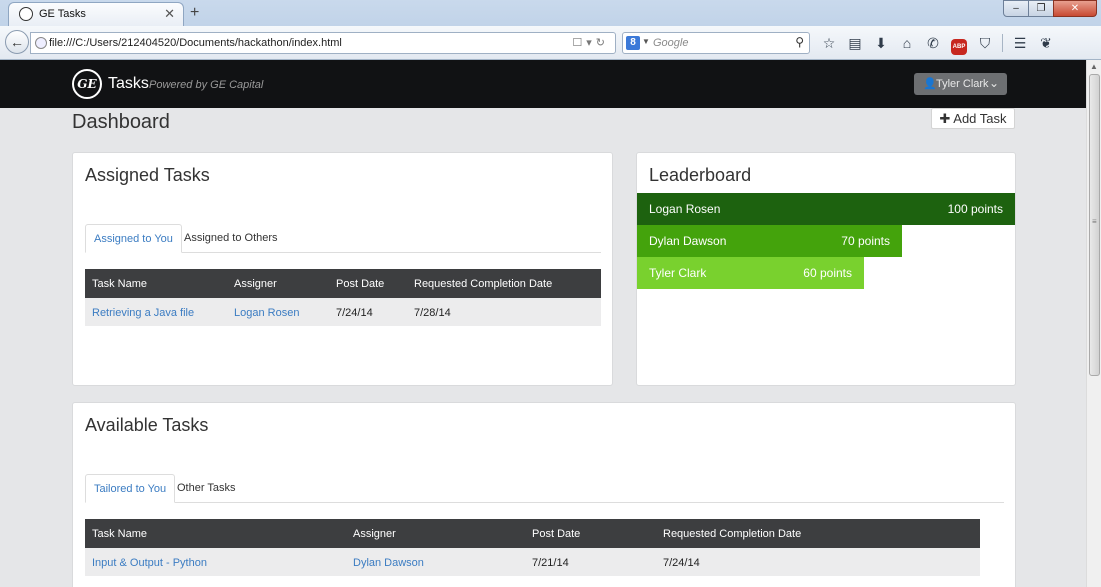 The height and width of the screenshot is (587, 1101). I want to click on task-name-link: Retrieving a Java file, so click(143, 313).